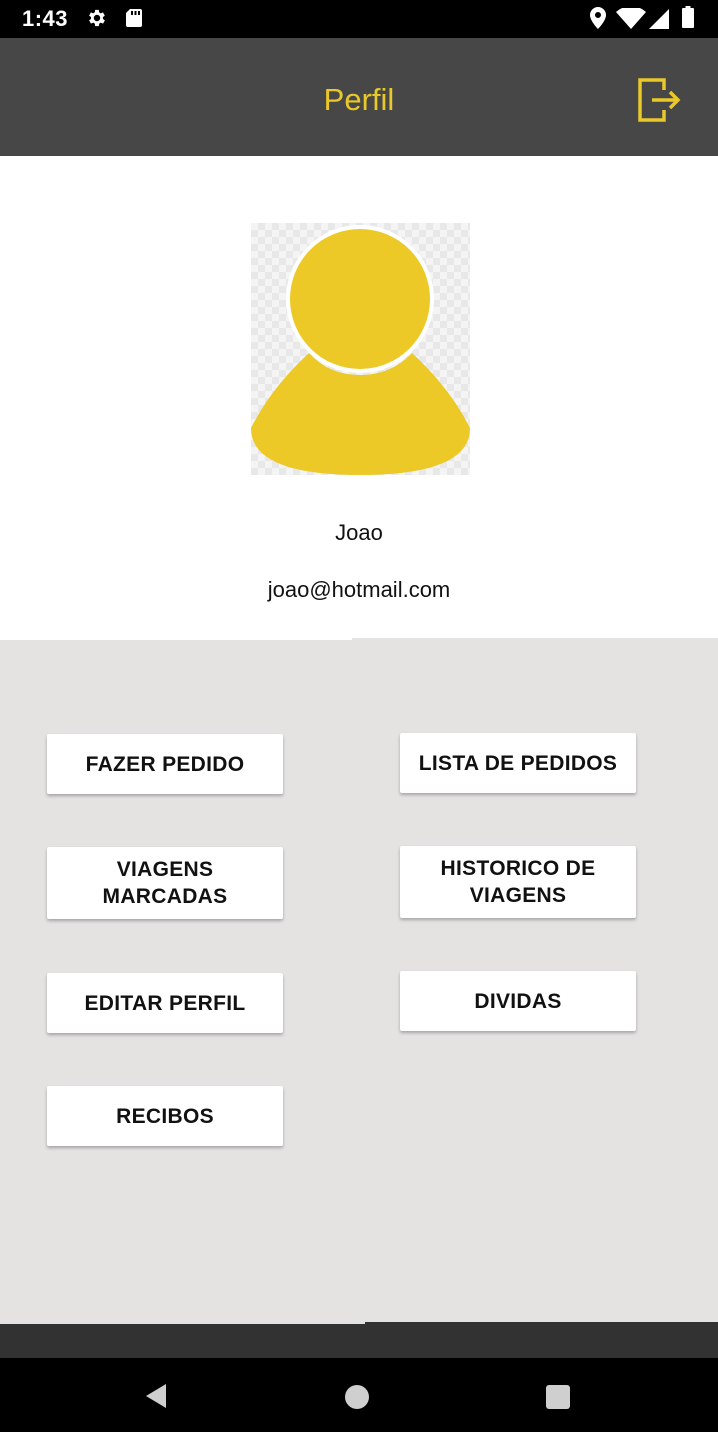 The image size is (718, 1432). I want to click on navigation-bar, so click(359, 1395).